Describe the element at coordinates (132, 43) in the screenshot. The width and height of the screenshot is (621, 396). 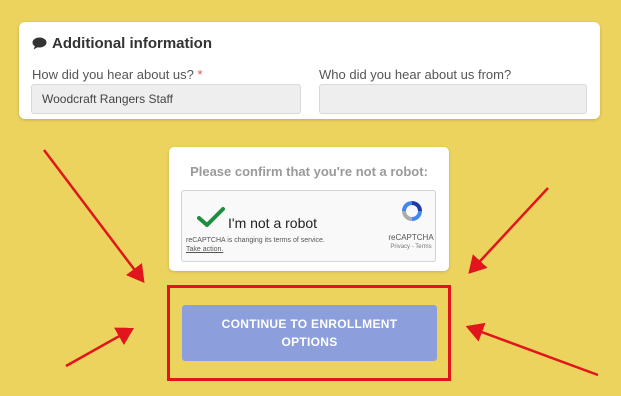
I see `section-title: Additional information` at that location.